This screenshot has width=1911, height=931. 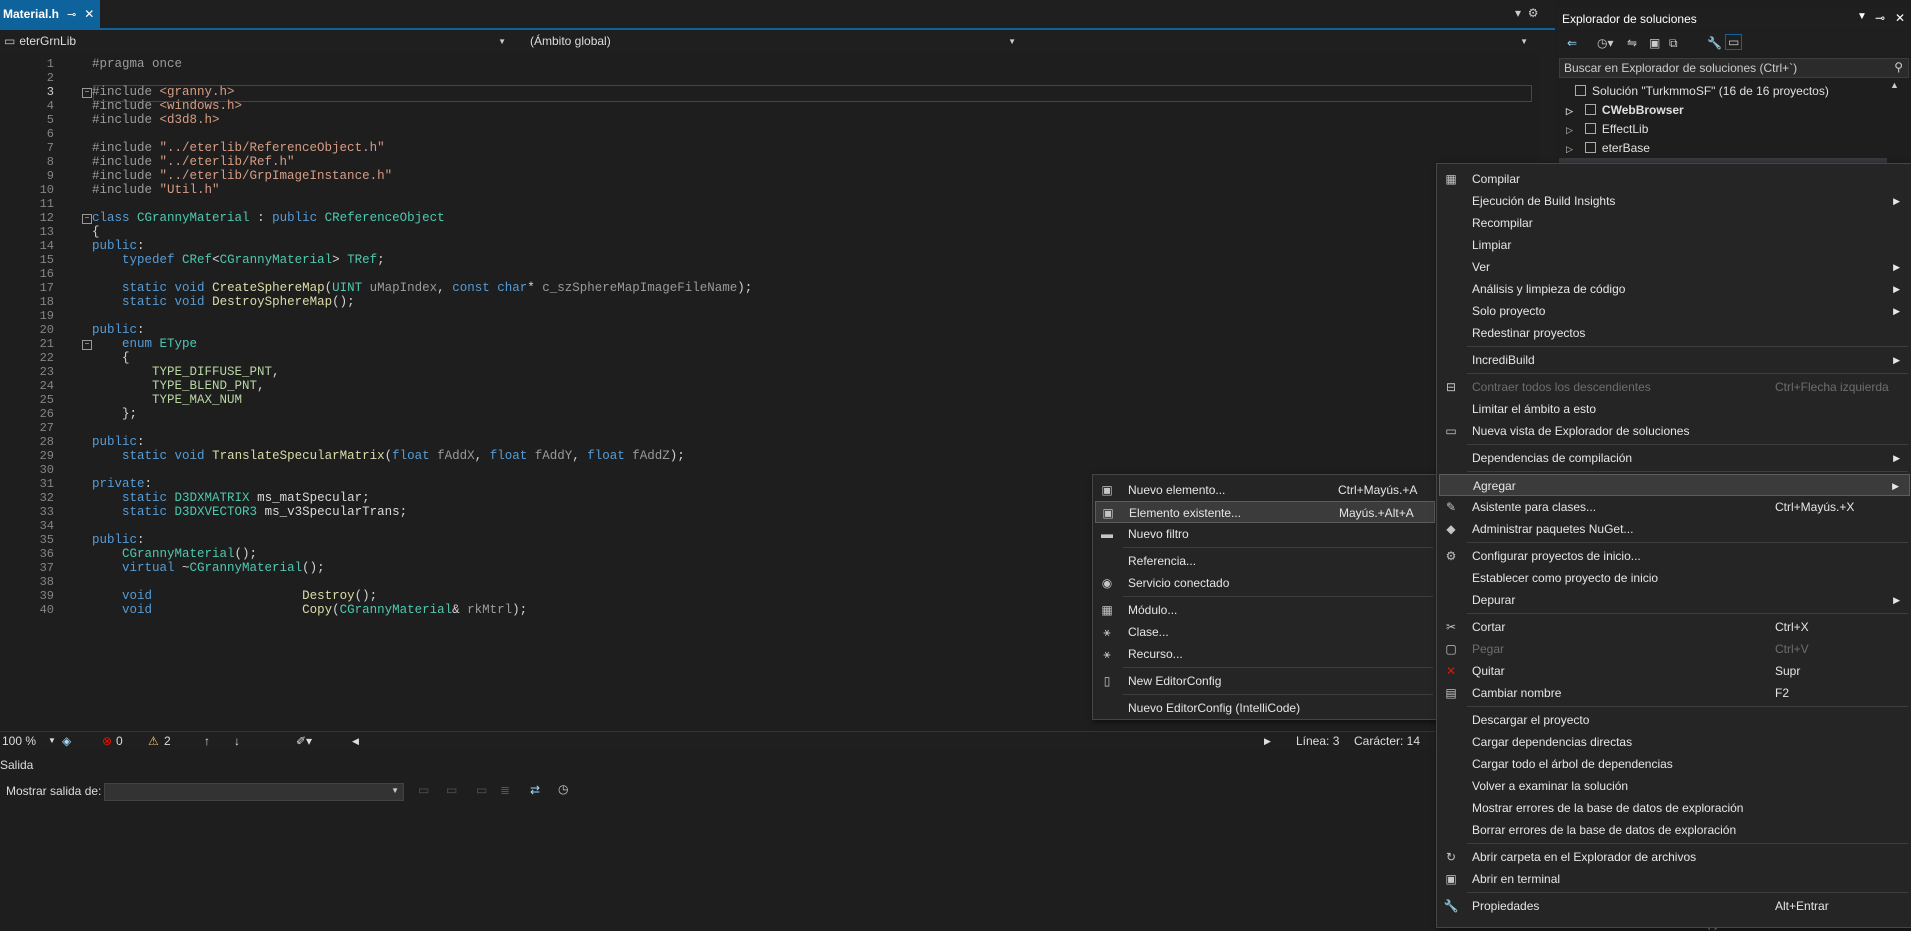 I want to click on code-line: #include "Util.h", so click(x=156, y=190).